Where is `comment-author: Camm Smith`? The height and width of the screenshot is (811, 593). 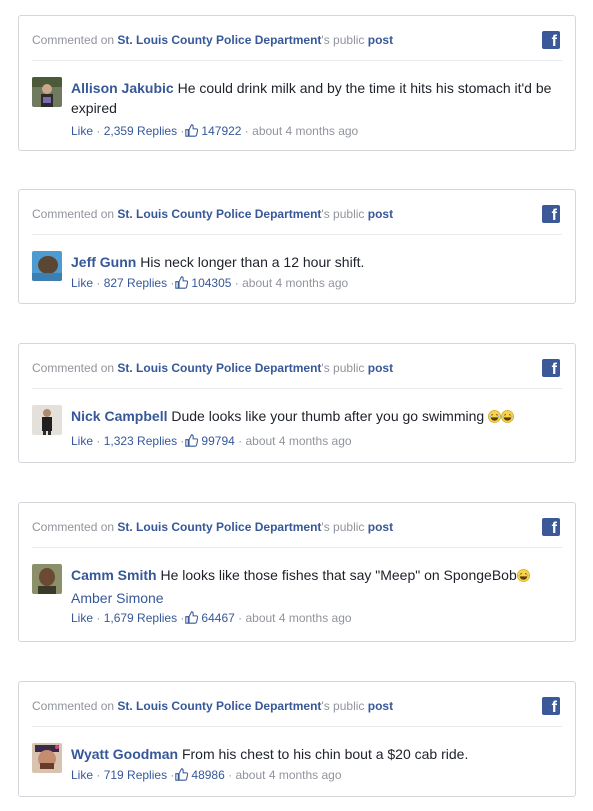 comment-author: Camm Smith is located at coordinates (114, 575).